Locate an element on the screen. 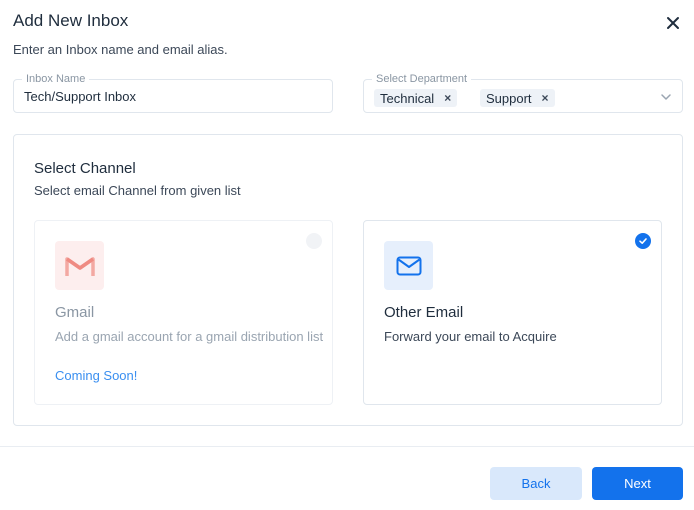  gmail-name: Gmail is located at coordinates (75, 312).